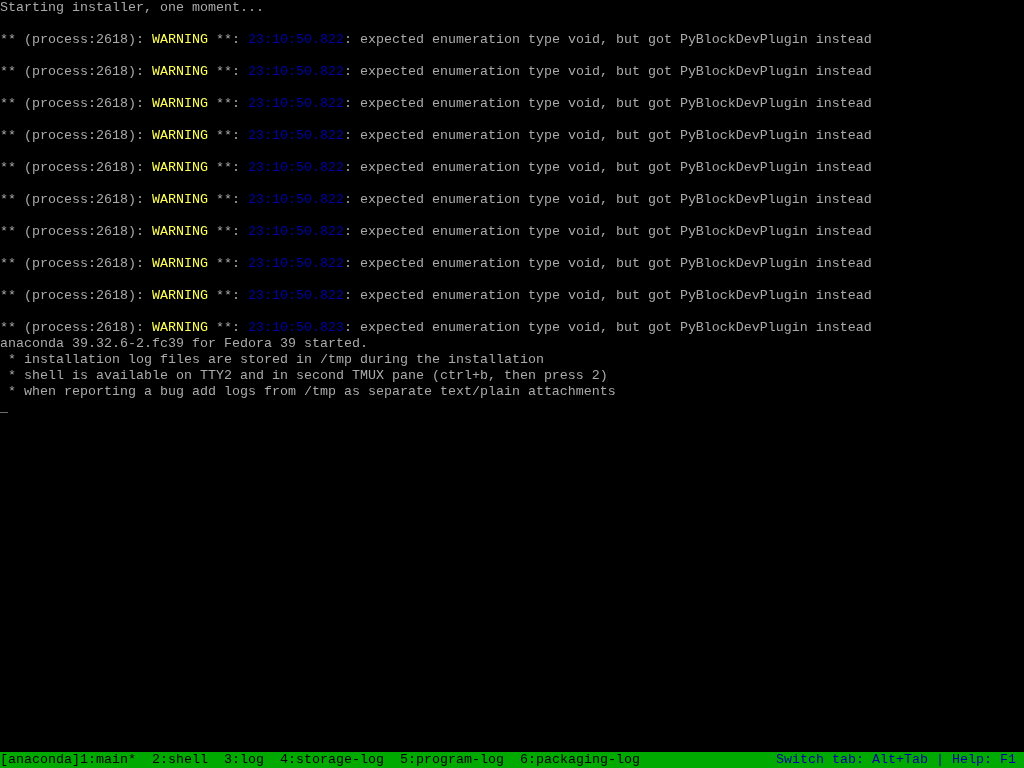  What do you see at coordinates (4, 407) in the screenshot?
I see `text-cursor: _` at bounding box center [4, 407].